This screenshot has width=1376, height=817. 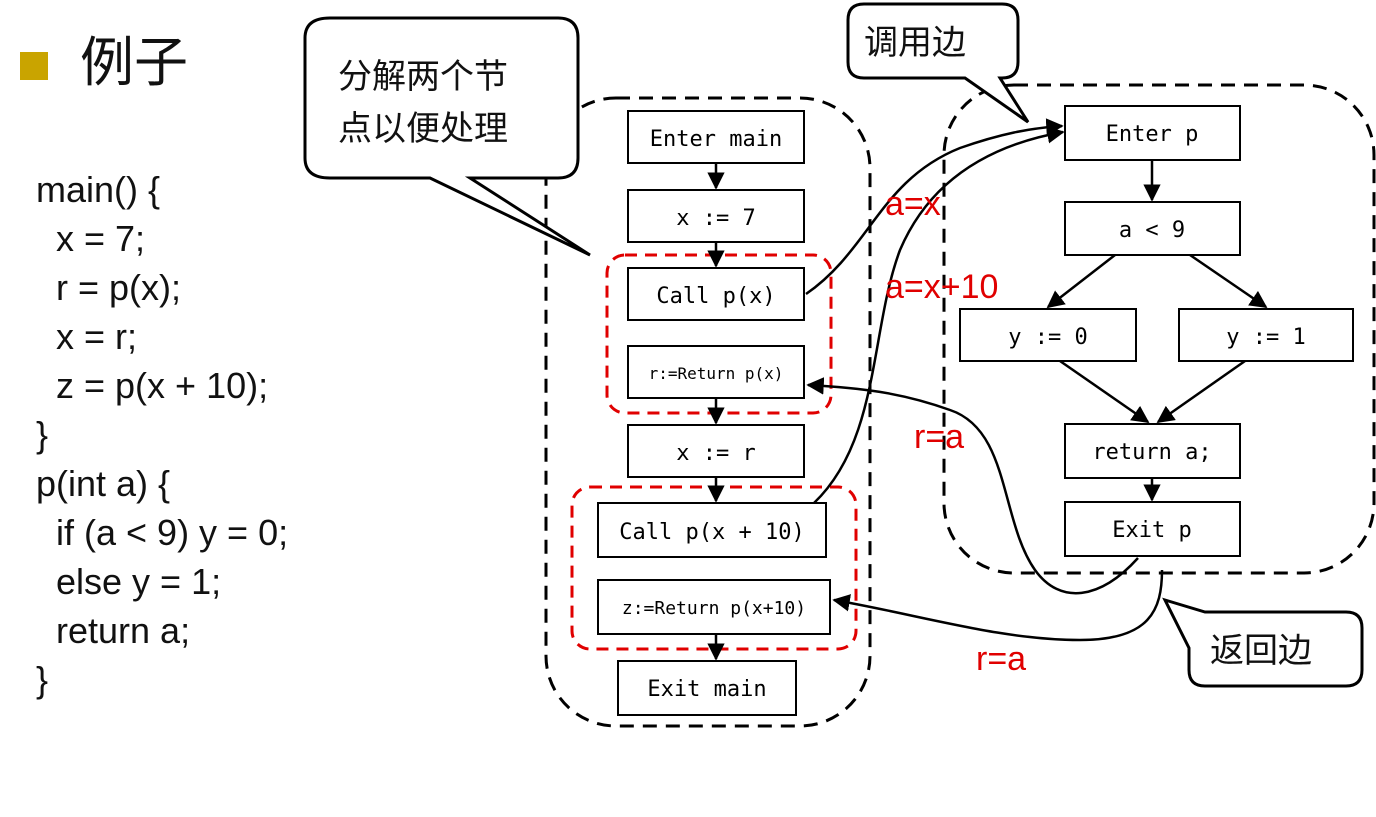 I want to click on node-enter-p-label: Enter p, so click(x=1152, y=134).